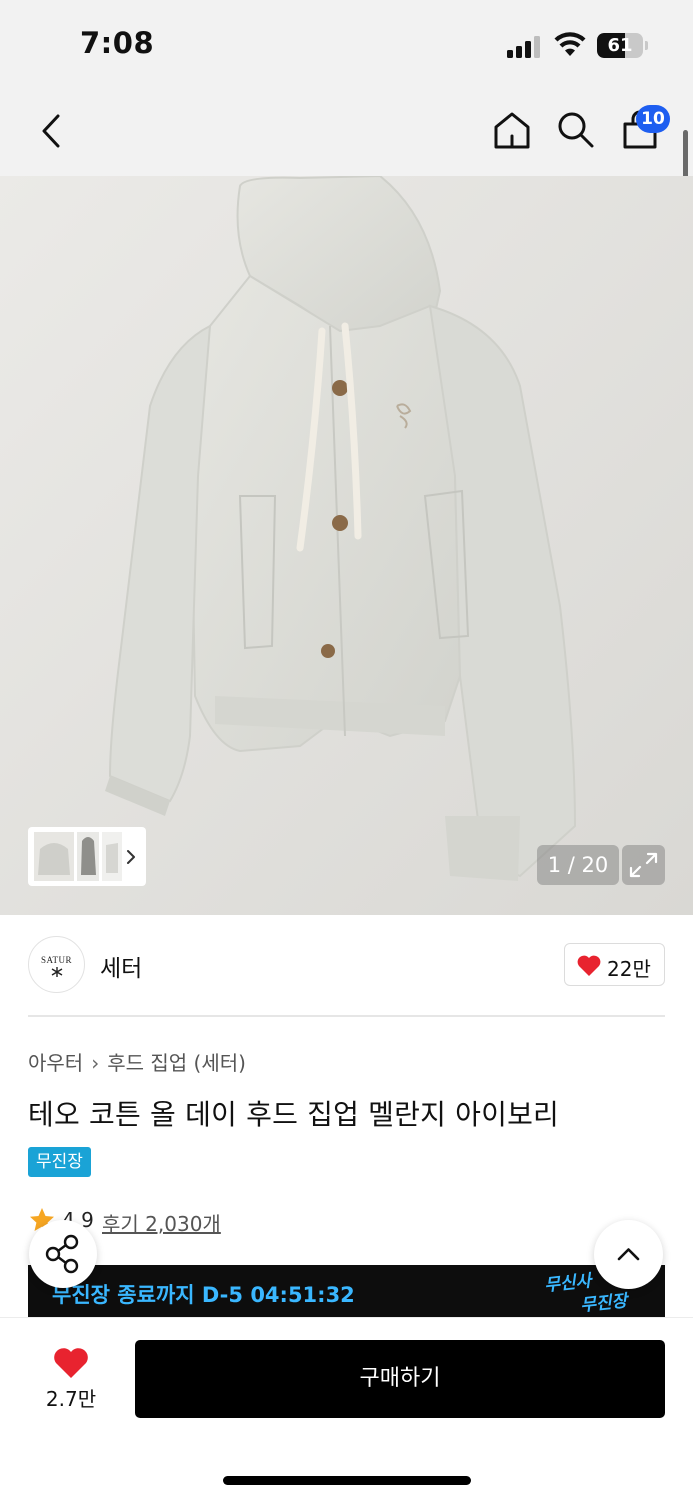  Describe the element at coordinates (568, 1283) in the screenshot. I see `svg-text: 무신사` at that location.